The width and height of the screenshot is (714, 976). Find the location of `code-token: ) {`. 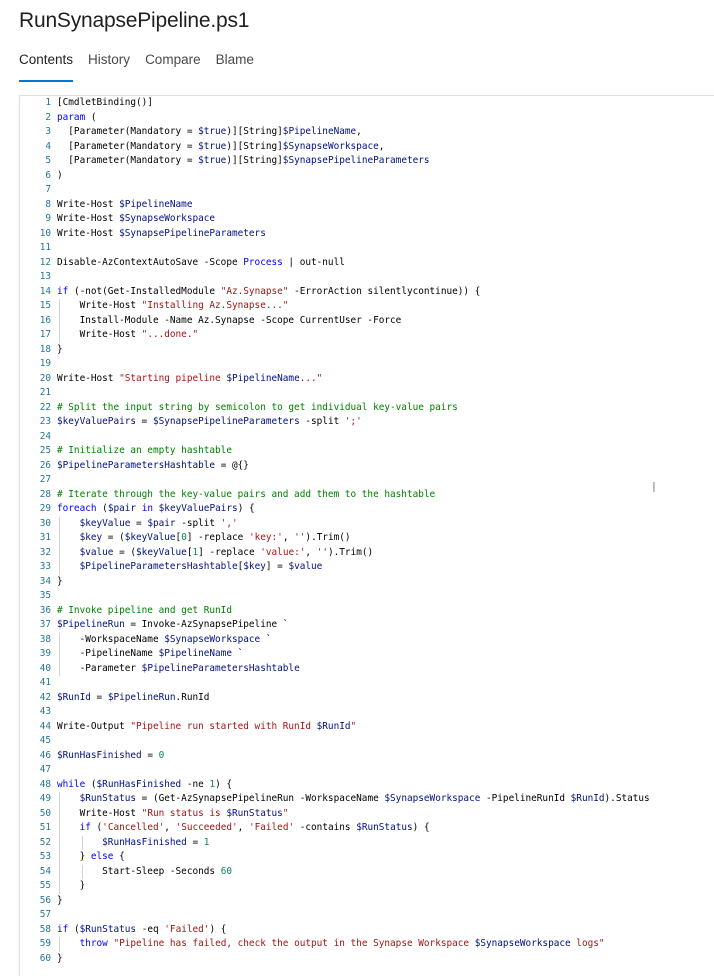

code-token: ) { is located at coordinates (421, 827).